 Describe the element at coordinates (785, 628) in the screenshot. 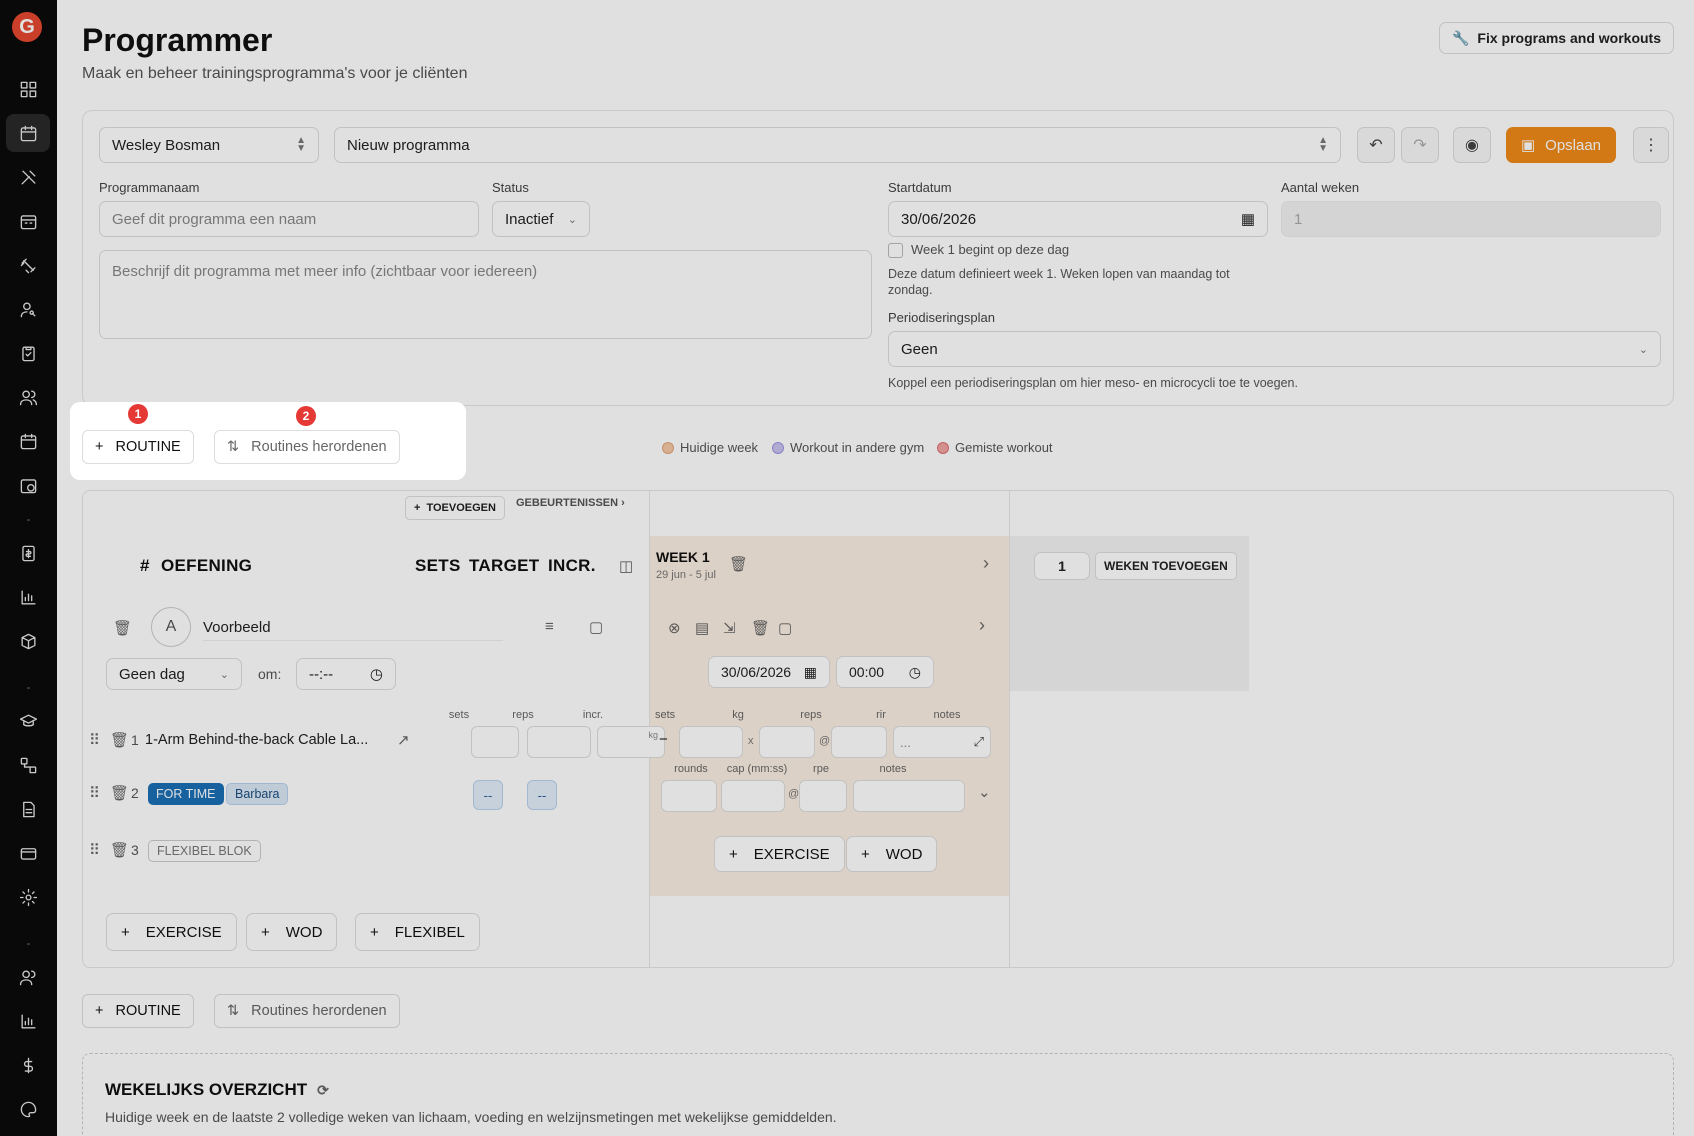

I see `workout-notes-icon: ▢` at that location.